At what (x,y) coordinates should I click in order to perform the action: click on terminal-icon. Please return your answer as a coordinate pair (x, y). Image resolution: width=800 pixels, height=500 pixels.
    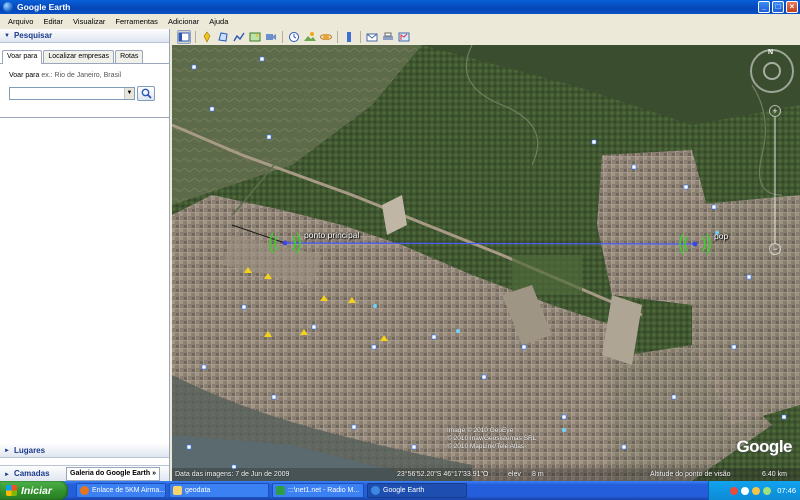
    Looking at the image, I should click on (280, 490).